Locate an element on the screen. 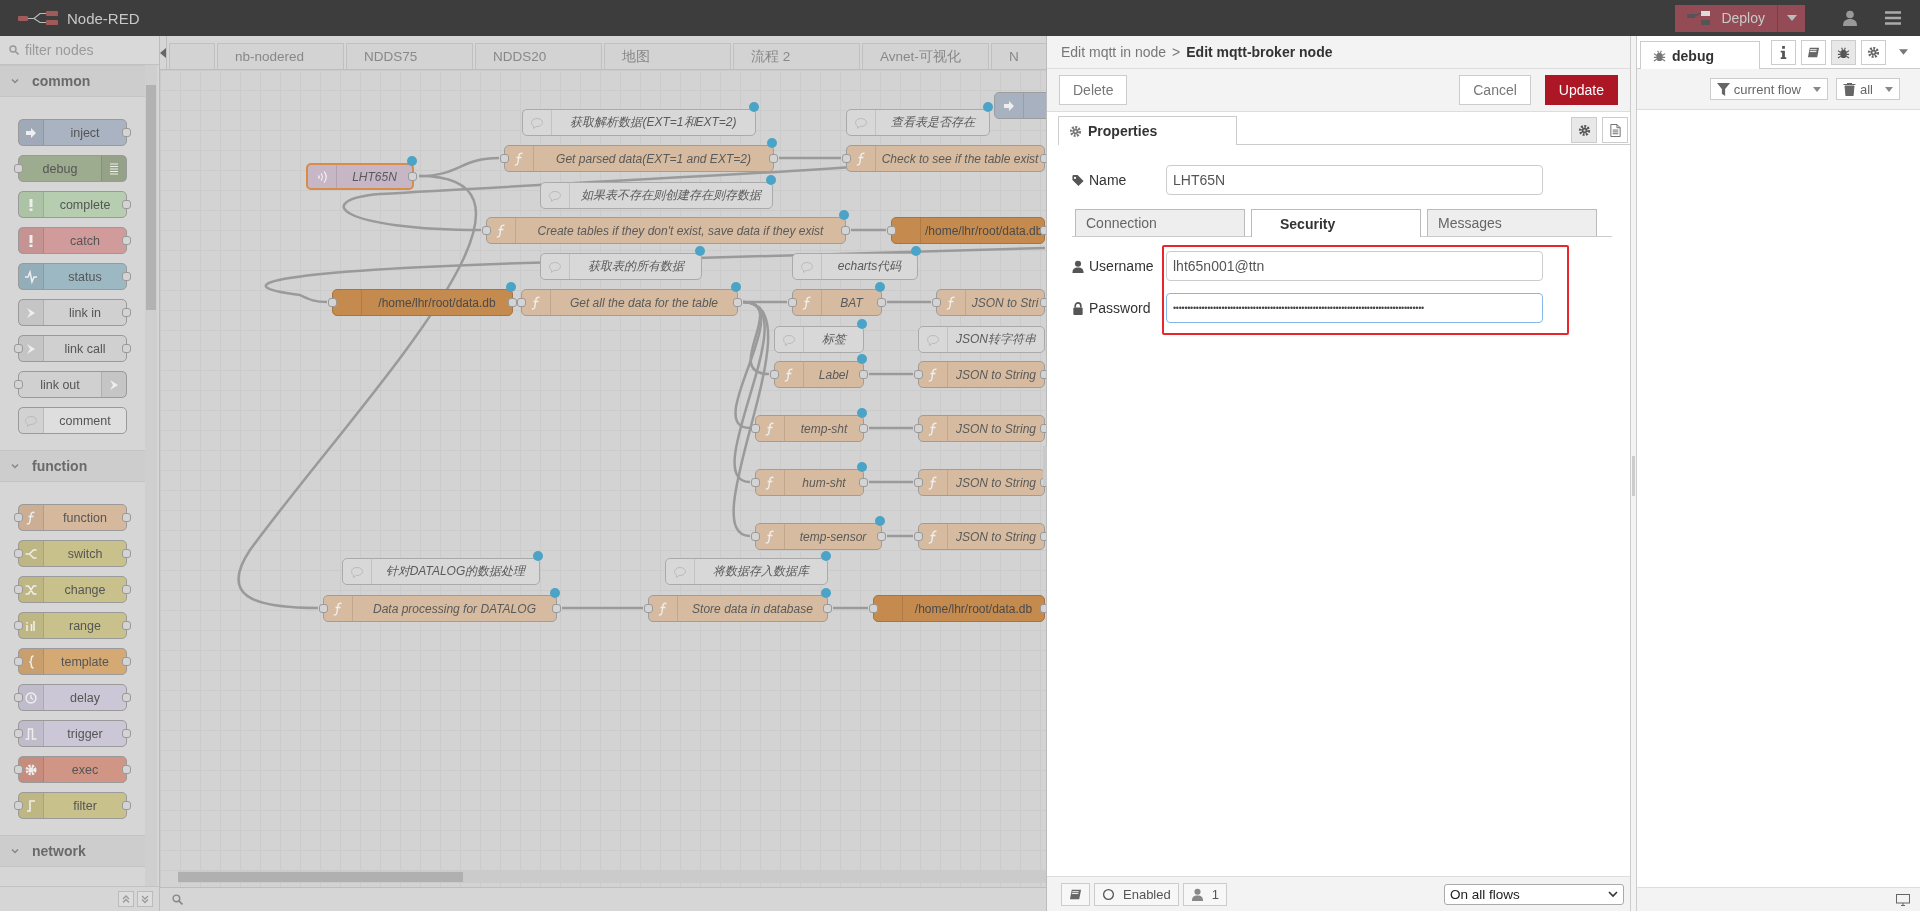 This screenshot has width=1920, height=911. category-name: common is located at coordinates (61, 81).